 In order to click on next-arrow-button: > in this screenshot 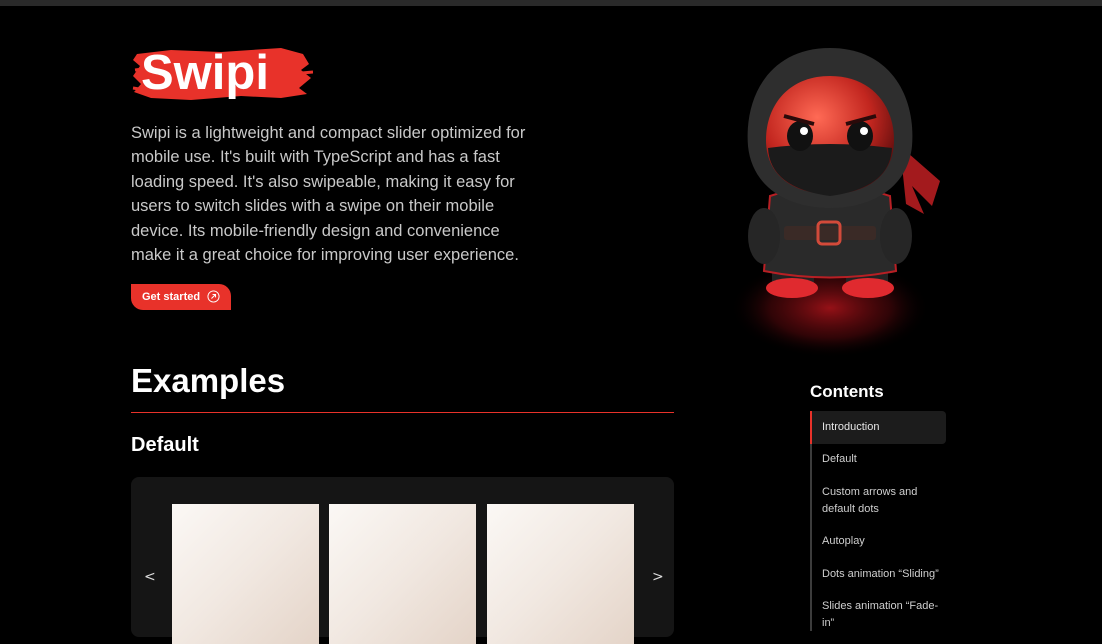, I will do `click(658, 577)`.